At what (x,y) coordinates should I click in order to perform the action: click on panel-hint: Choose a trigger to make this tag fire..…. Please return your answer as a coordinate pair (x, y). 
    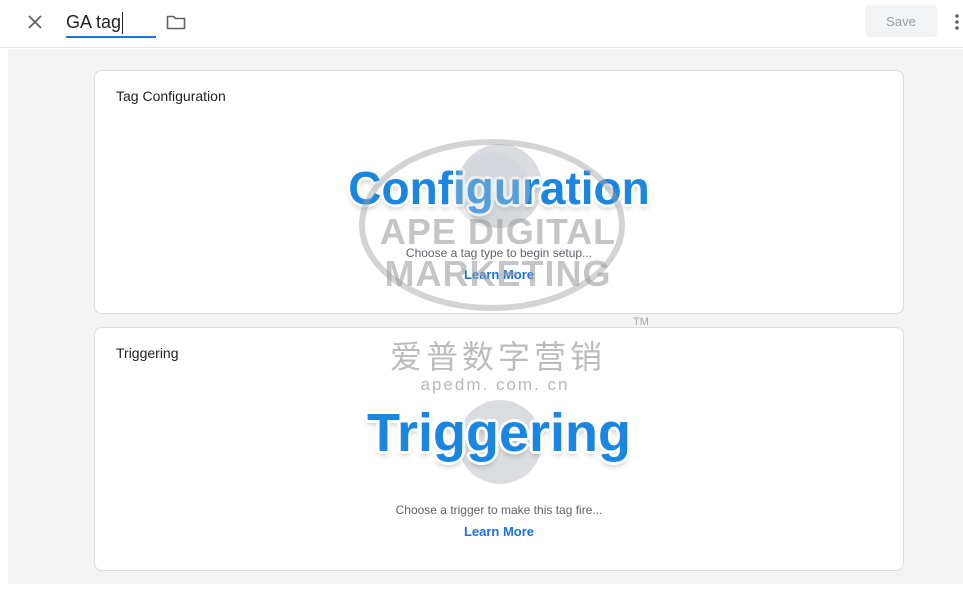
    Looking at the image, I should click on (499, 510).